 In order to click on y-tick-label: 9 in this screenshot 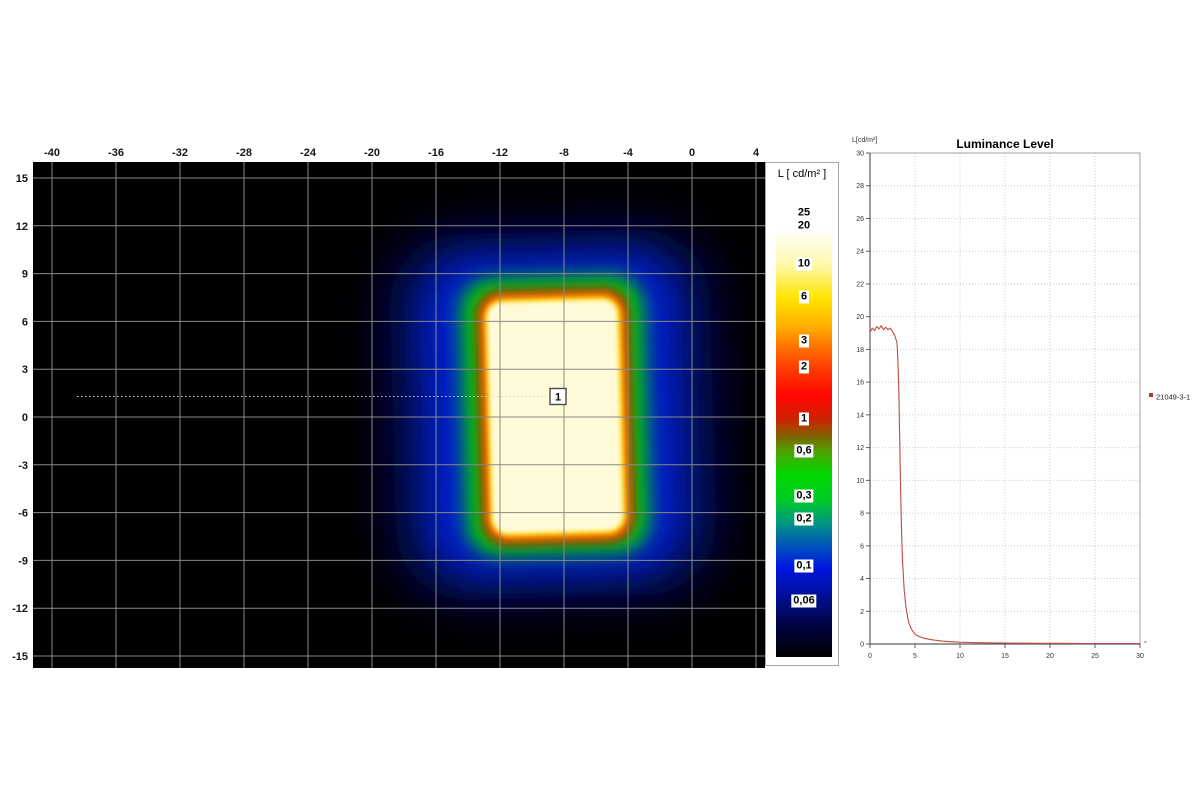, I will do `click(25, 275)`.